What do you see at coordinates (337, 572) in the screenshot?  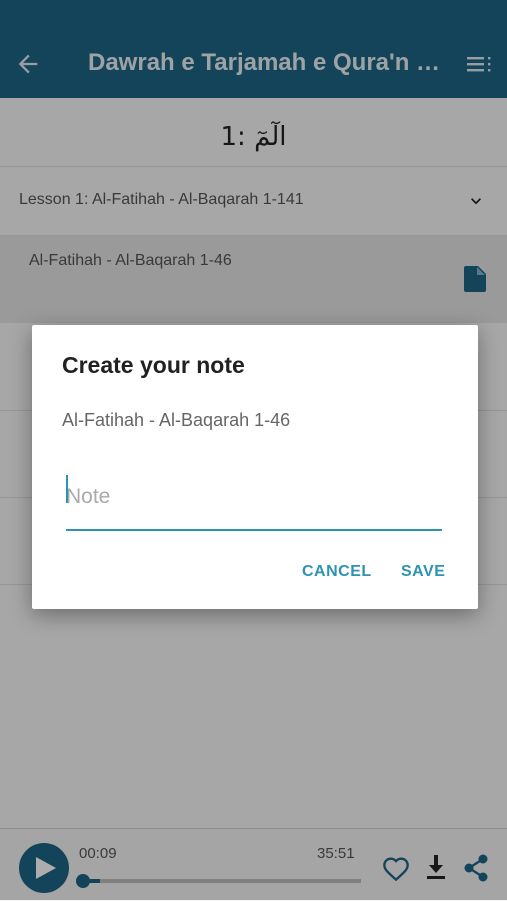 I see `cancel-button: CANCEL` at bounding box center [337, 572].